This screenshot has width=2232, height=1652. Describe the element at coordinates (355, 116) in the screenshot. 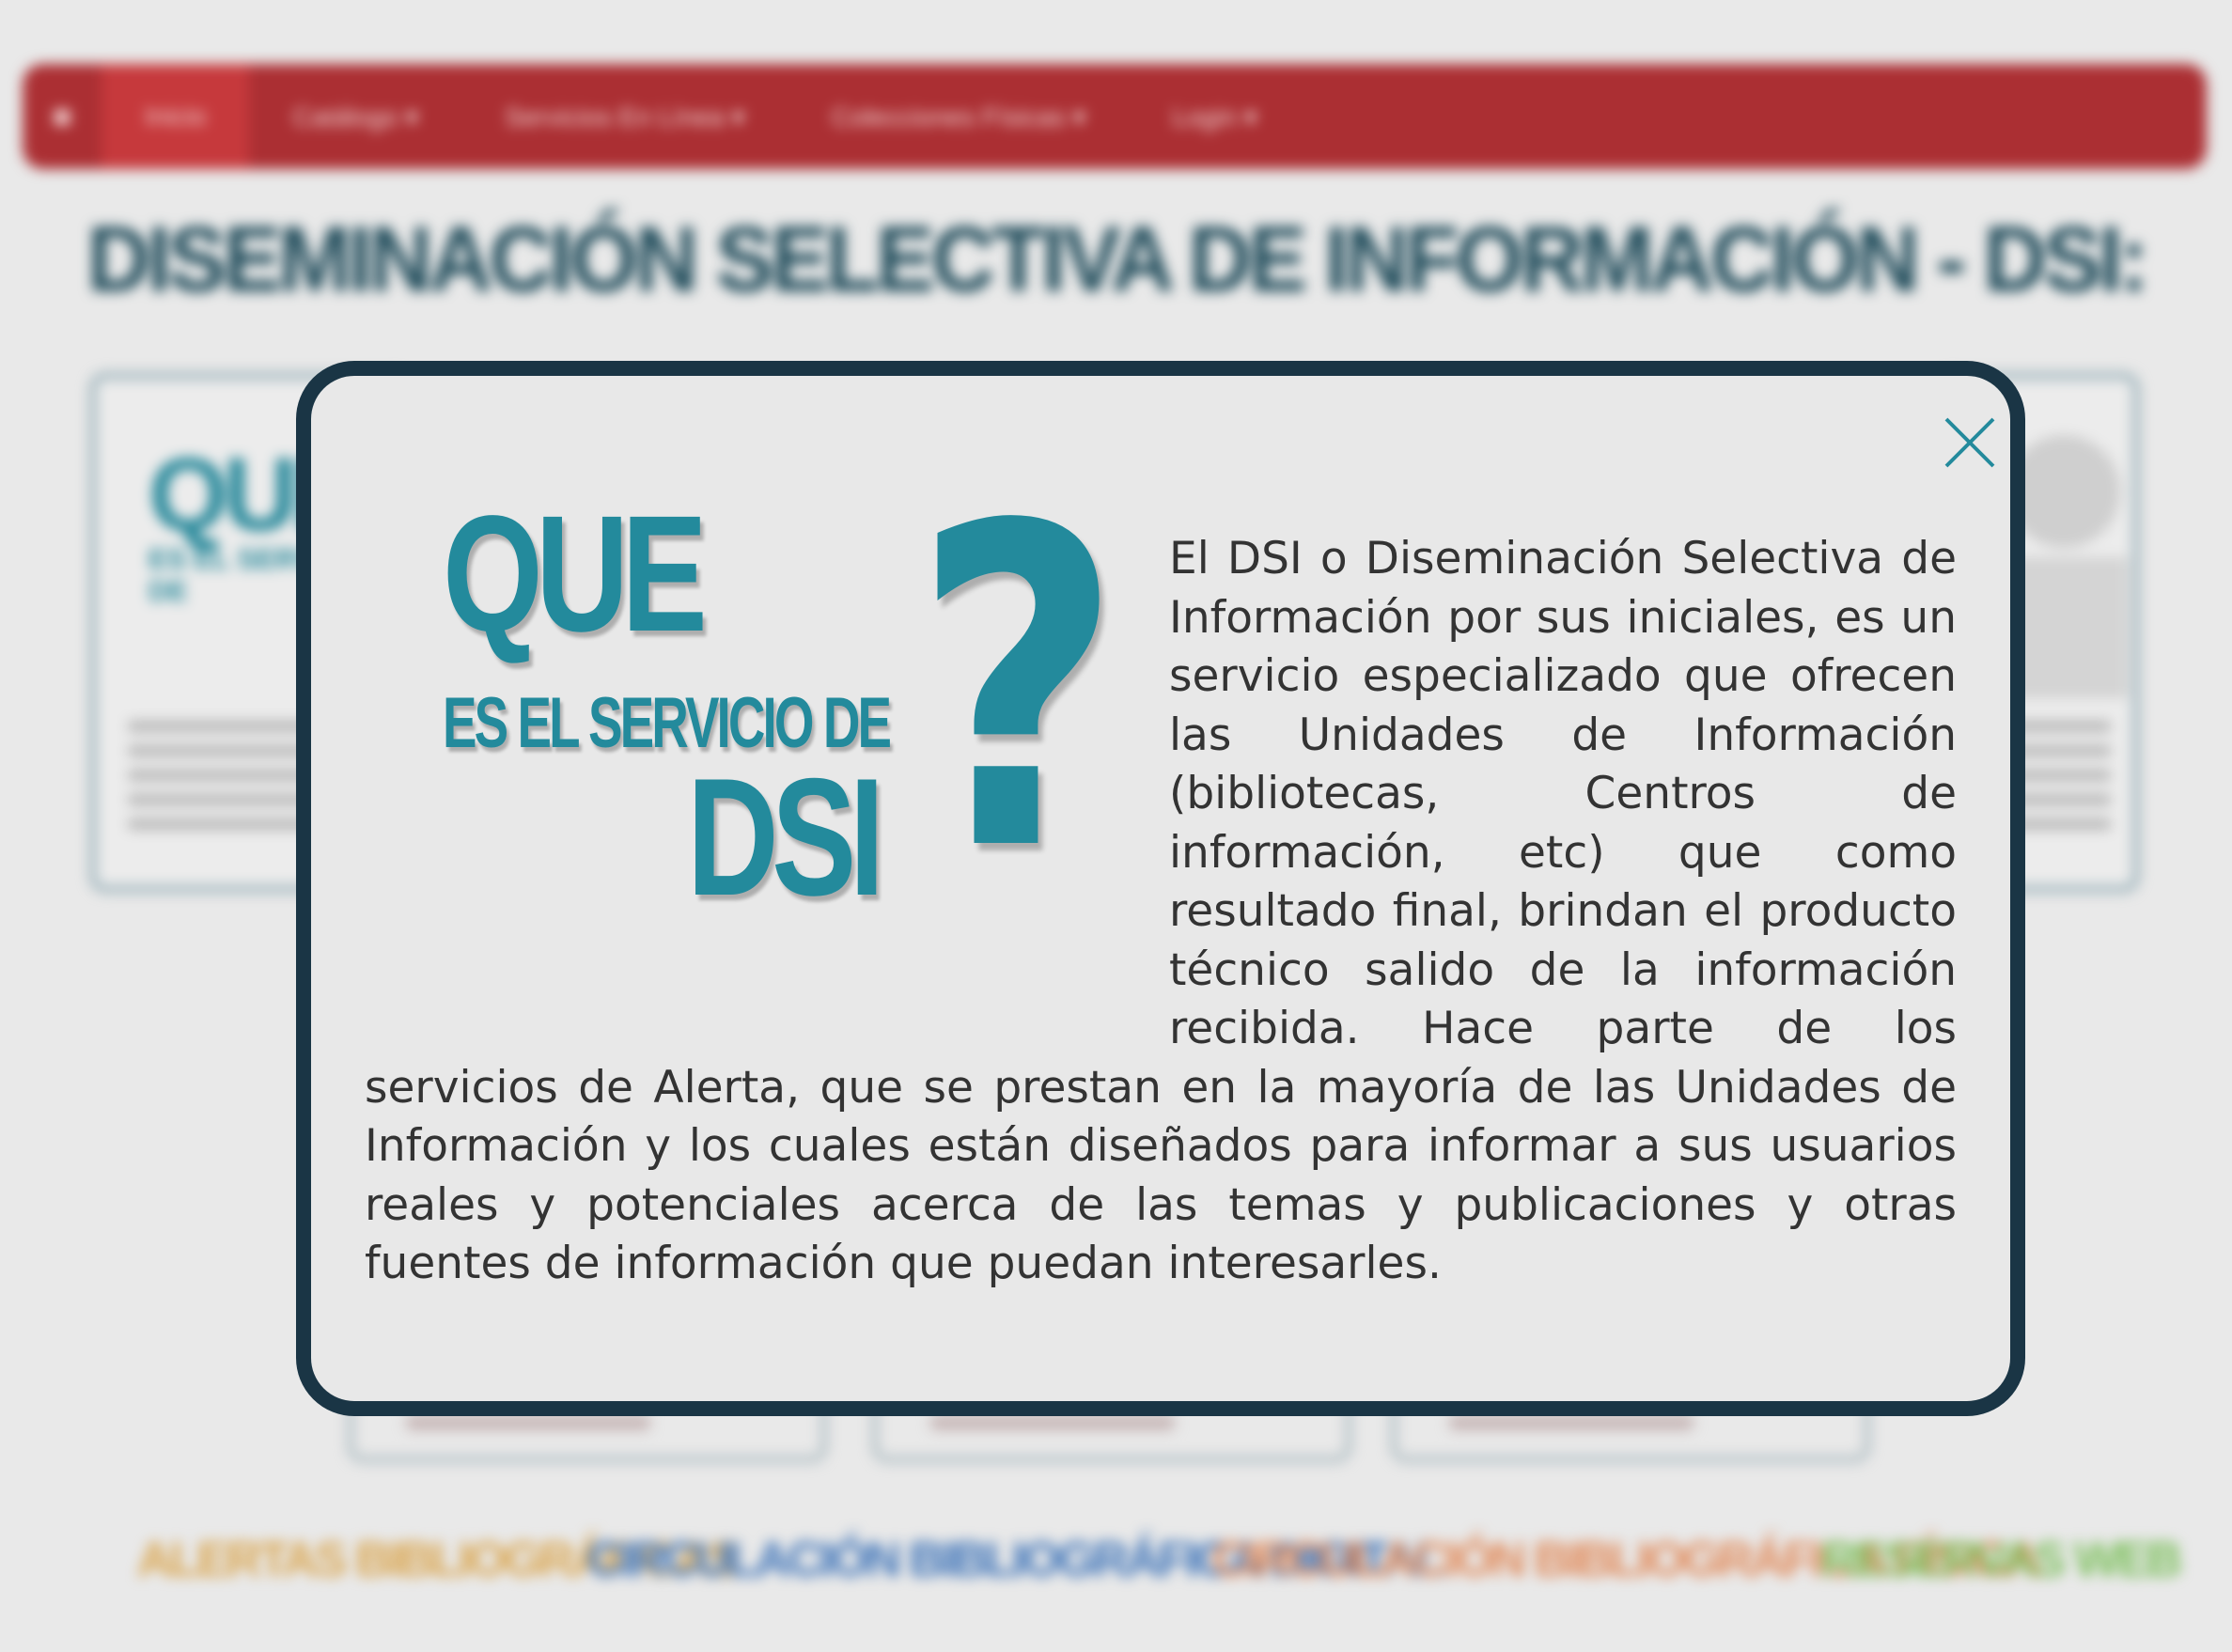

I see `nav-item-catalogo: Catálogo ▾` at that location.